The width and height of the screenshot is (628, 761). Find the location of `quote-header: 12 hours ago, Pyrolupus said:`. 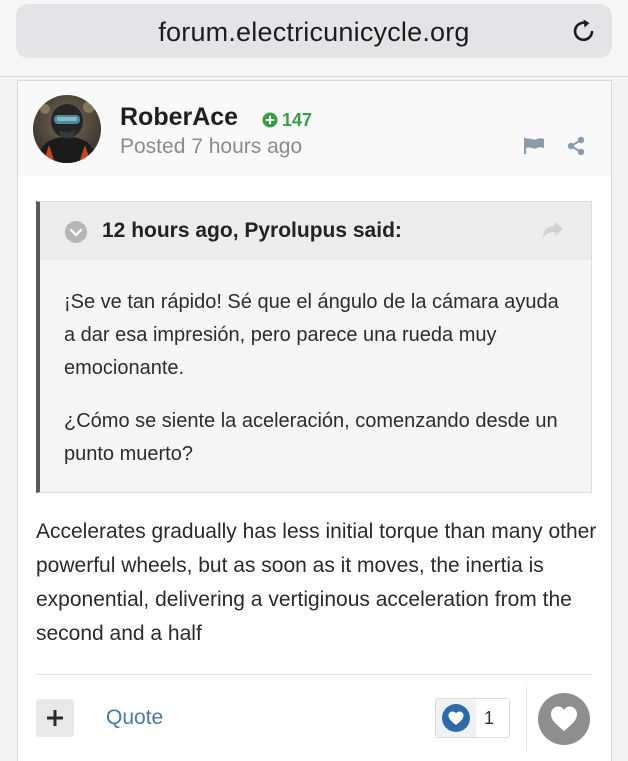

quote-header: 12 hours ago, Pyrolupus said: is located at coordinates (315, 231).